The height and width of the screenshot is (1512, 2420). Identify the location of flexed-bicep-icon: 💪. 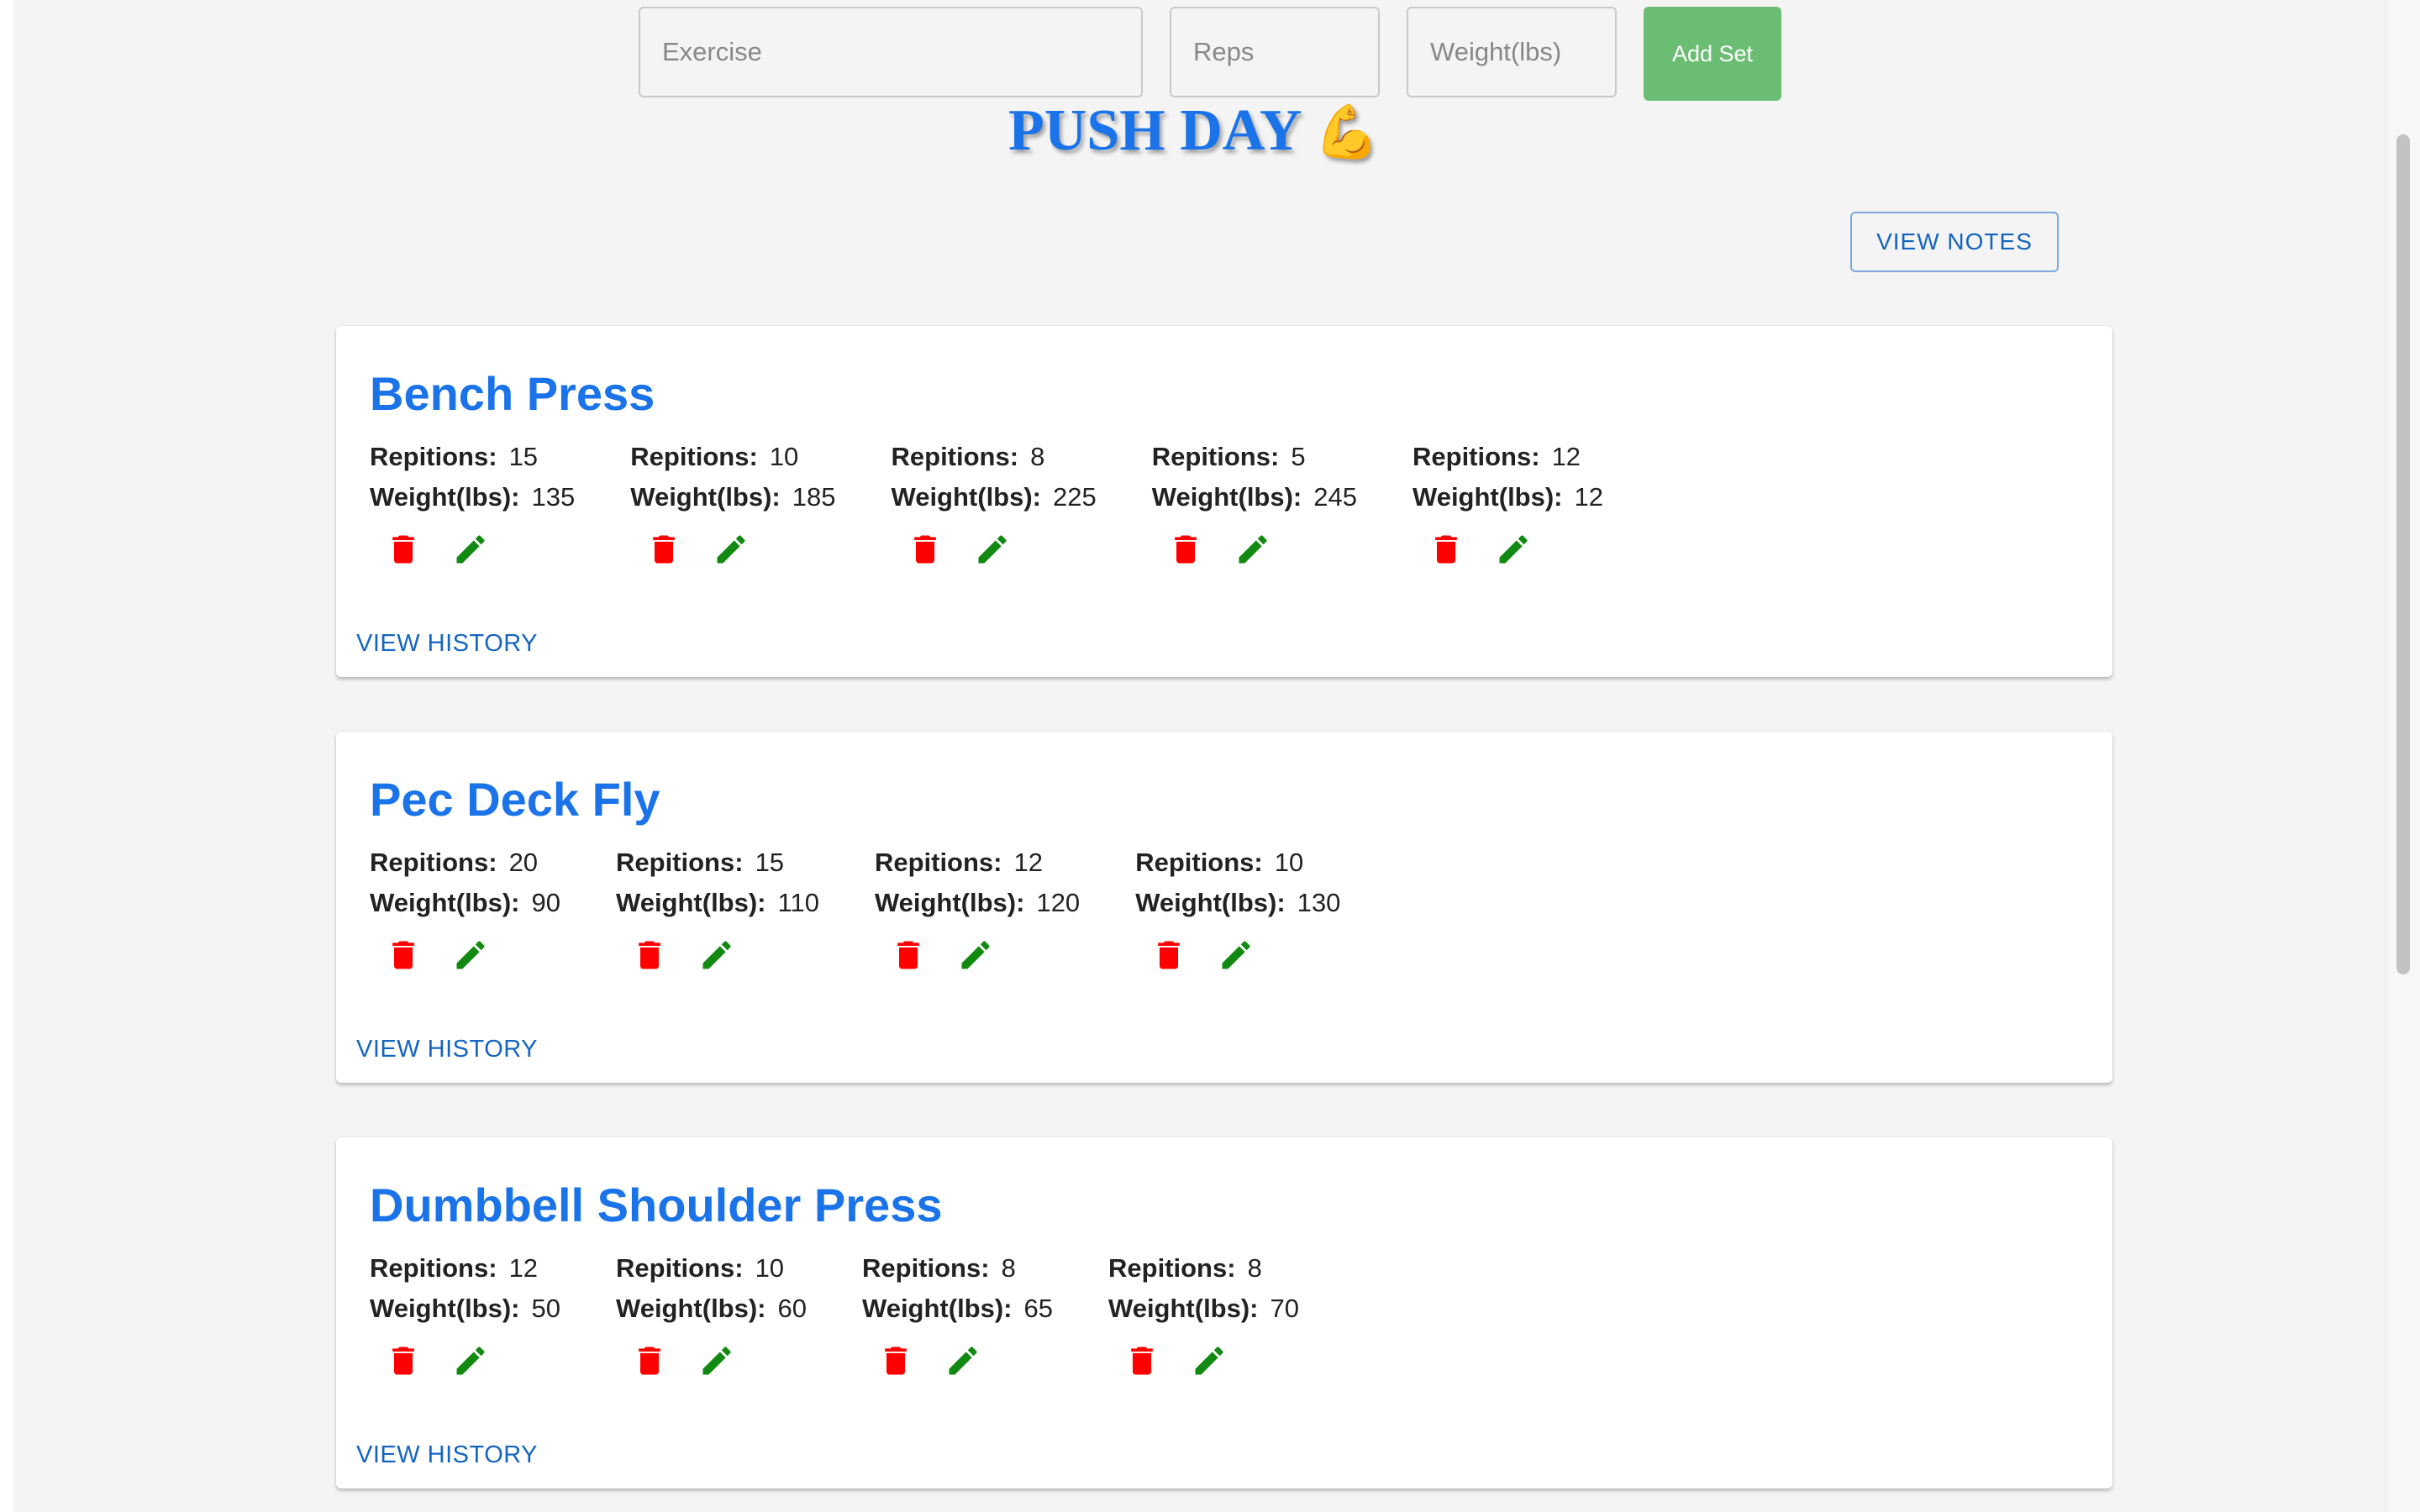
(1347, 131).